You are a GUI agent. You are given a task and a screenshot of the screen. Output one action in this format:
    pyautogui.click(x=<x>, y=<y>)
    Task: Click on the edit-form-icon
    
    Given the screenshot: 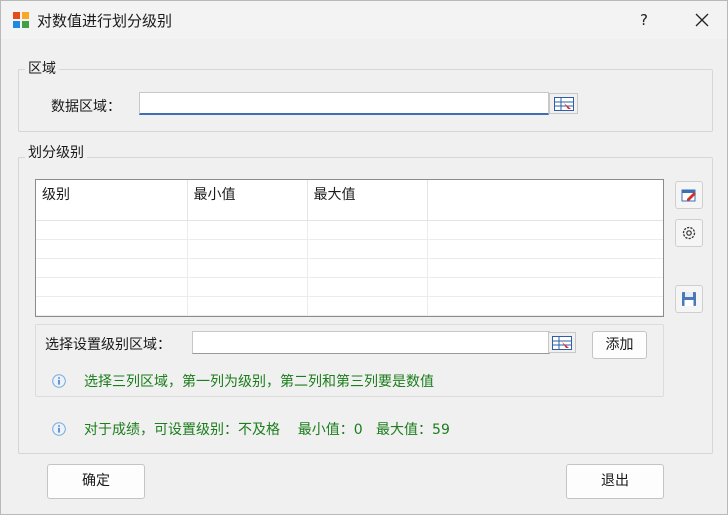 What is the action you would take?
    pyautogui.click(x=688, y=195)
    